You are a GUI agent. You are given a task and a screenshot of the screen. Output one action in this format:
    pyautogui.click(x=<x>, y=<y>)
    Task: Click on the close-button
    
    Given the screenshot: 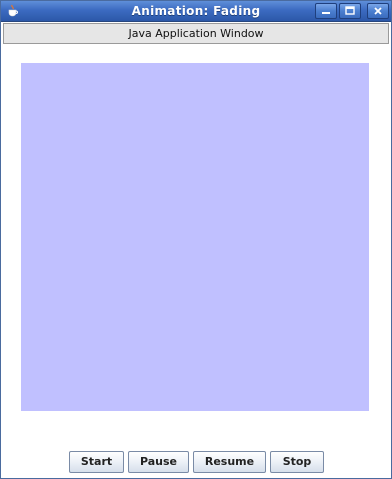 What is the action you would take?
    pyautogui.click(x=378, y=11)
    